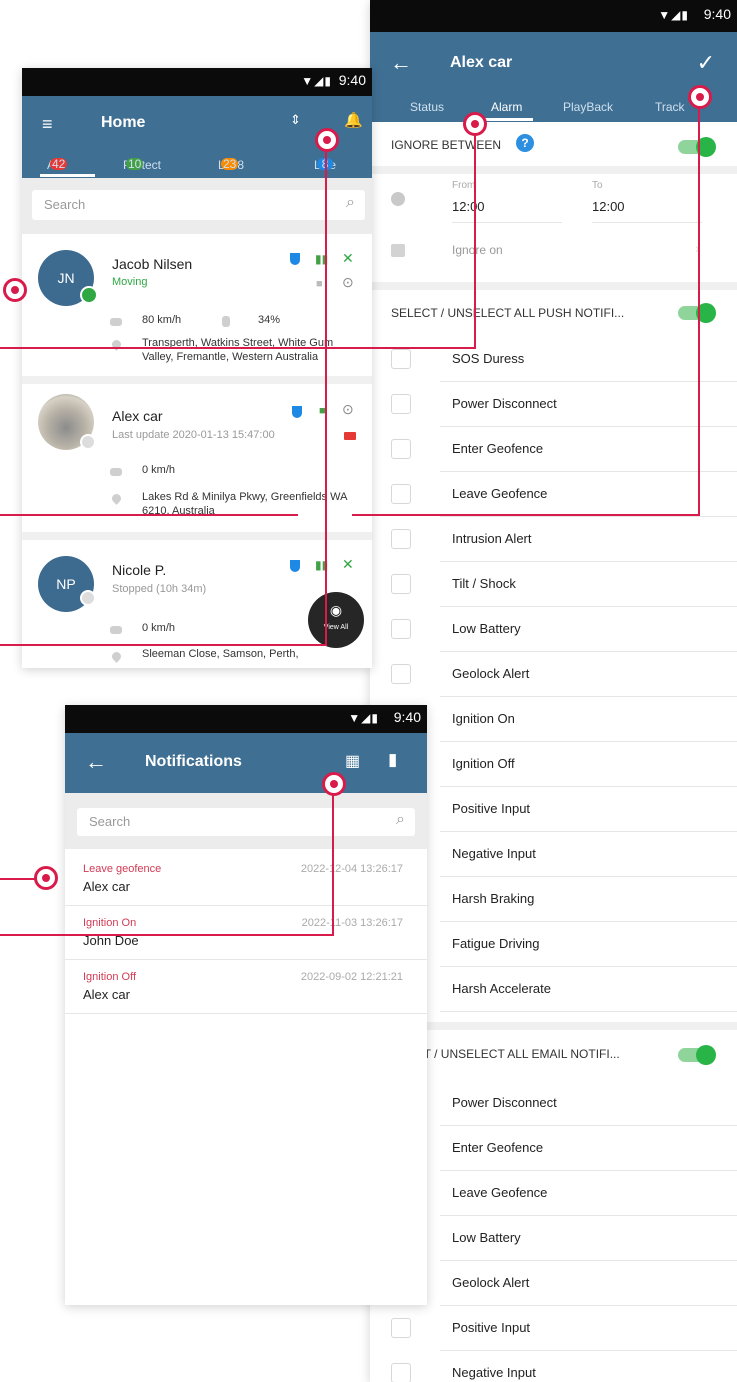 The height and width of the screenshot is (1382, 737). I want to click on from-value: 12:00, so click(468, 206).